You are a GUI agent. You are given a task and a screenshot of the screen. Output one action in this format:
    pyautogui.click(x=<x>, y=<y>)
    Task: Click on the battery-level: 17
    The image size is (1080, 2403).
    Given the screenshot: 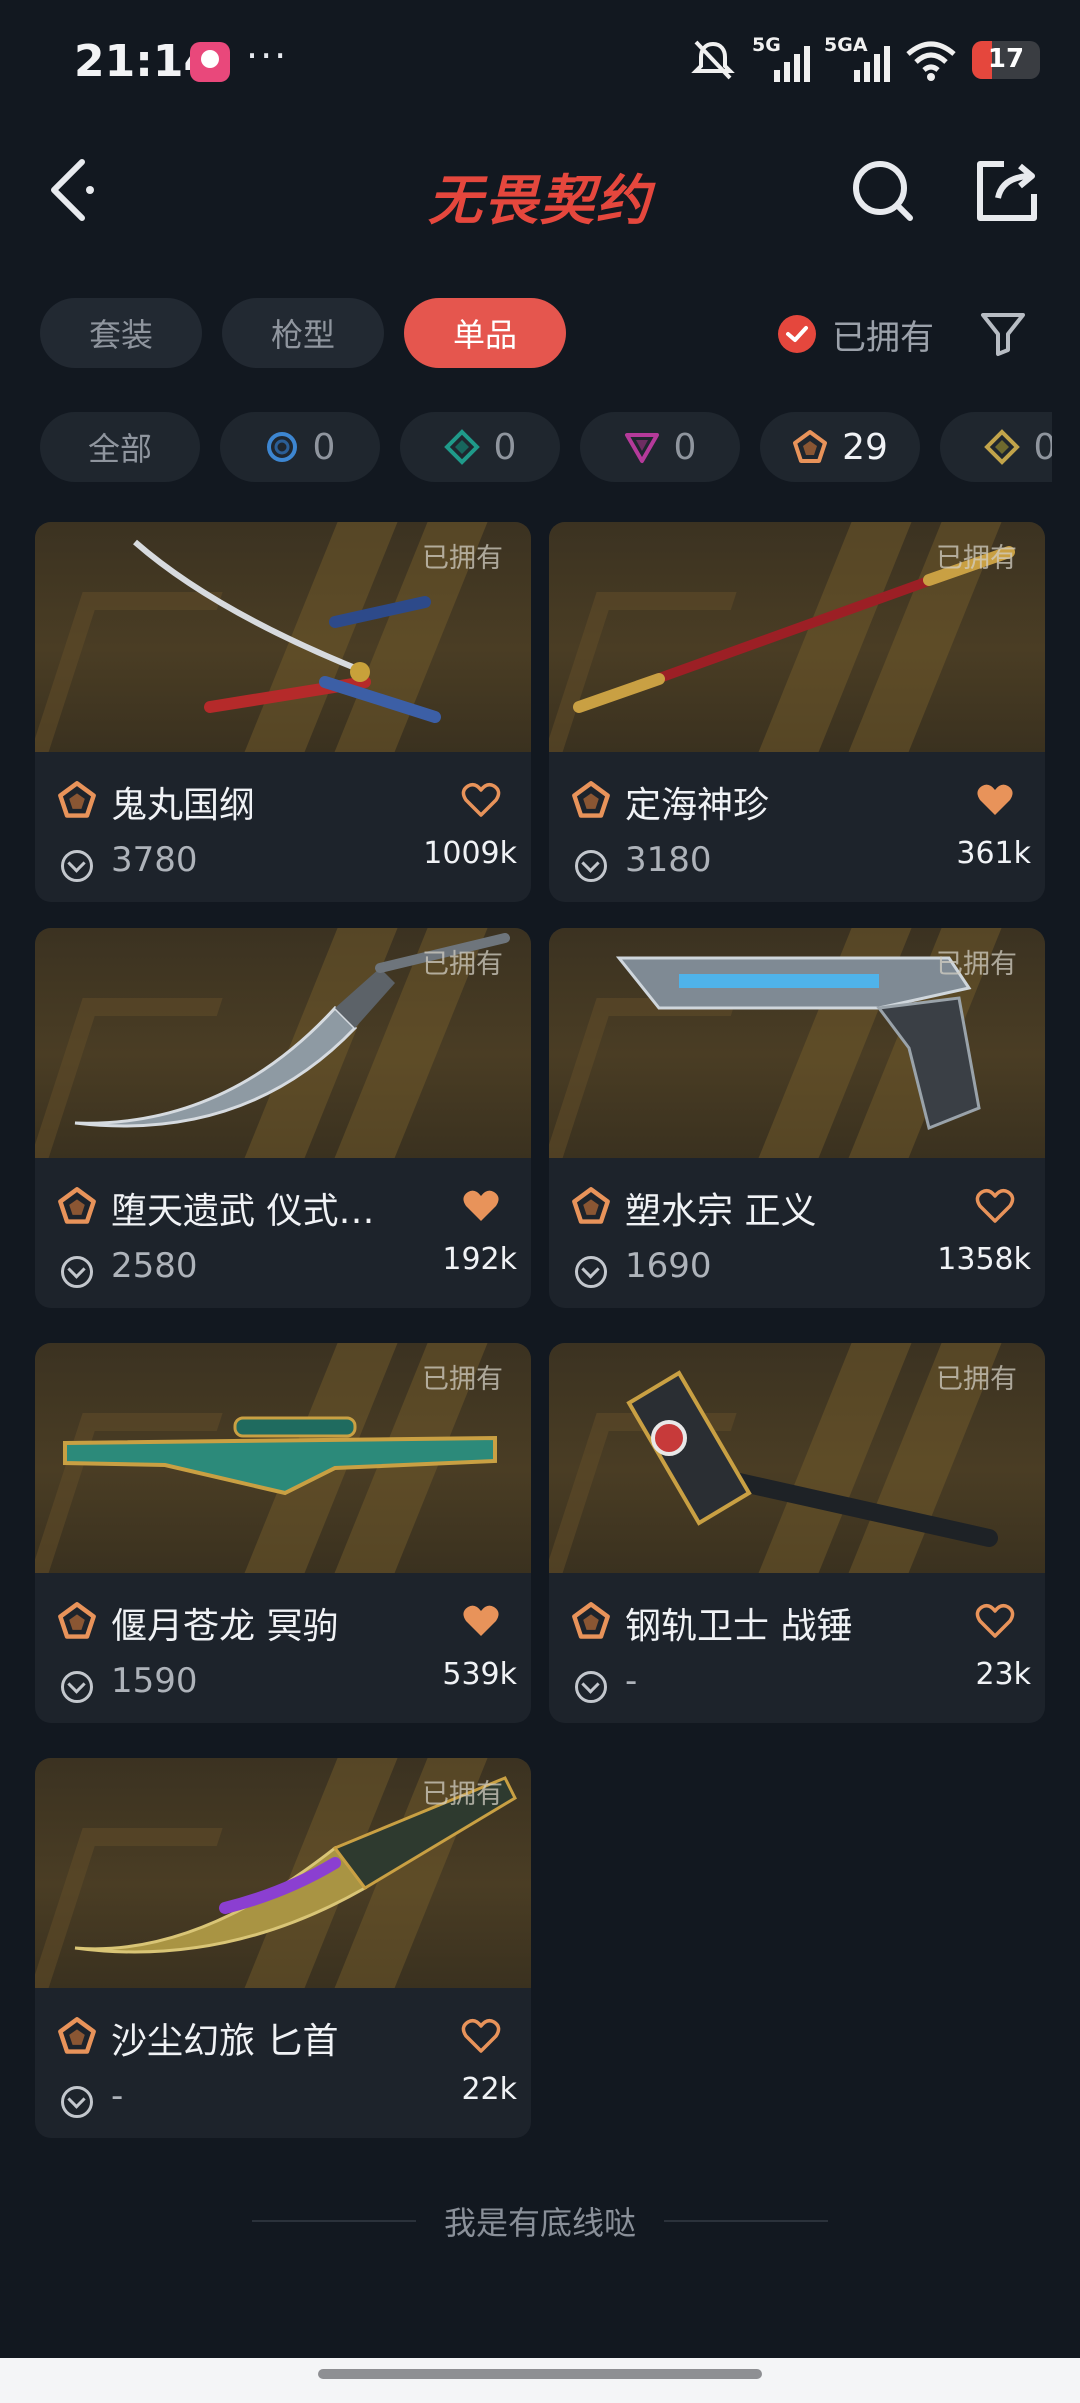 What is the action you would take?
    pyautogui.click(x=1006, y=59)
    